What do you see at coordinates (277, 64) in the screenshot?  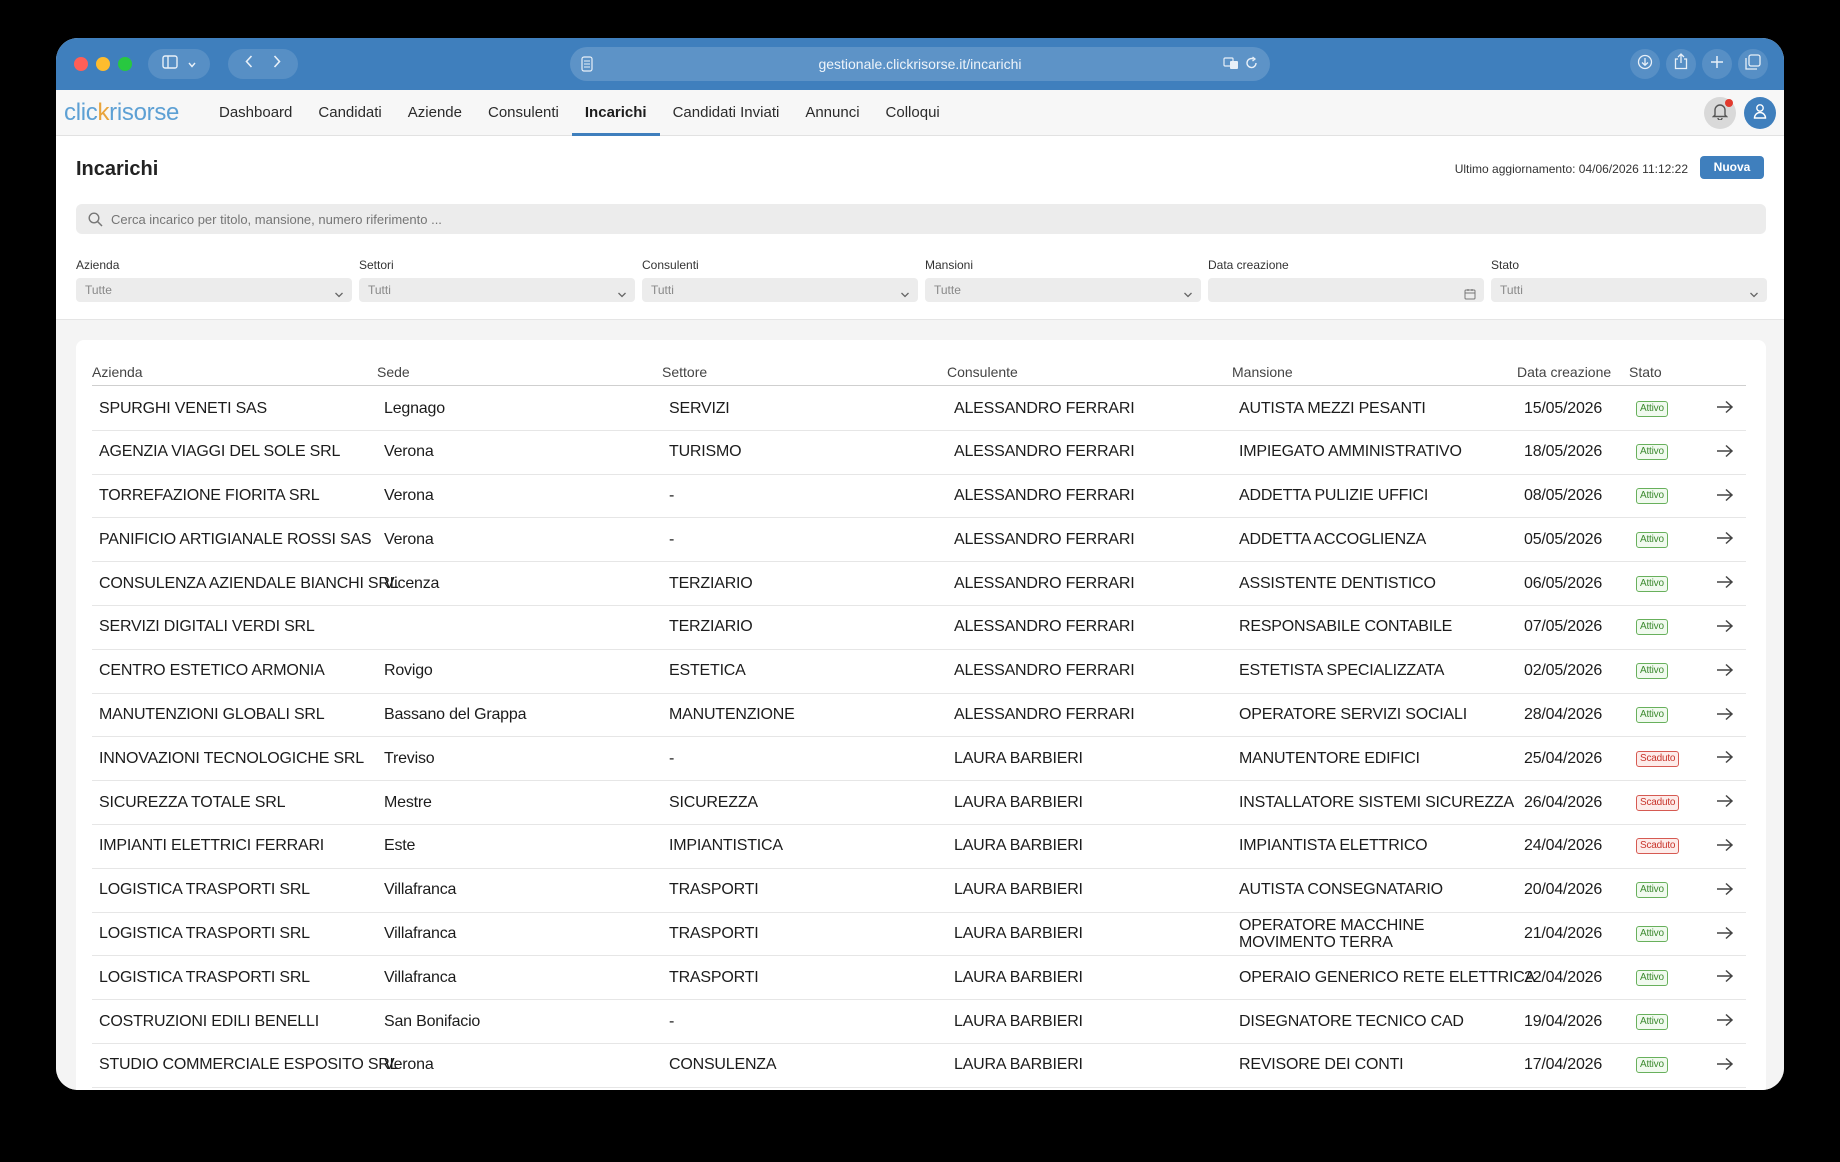 I see `forward-icon` at bounding box center [277, 64].